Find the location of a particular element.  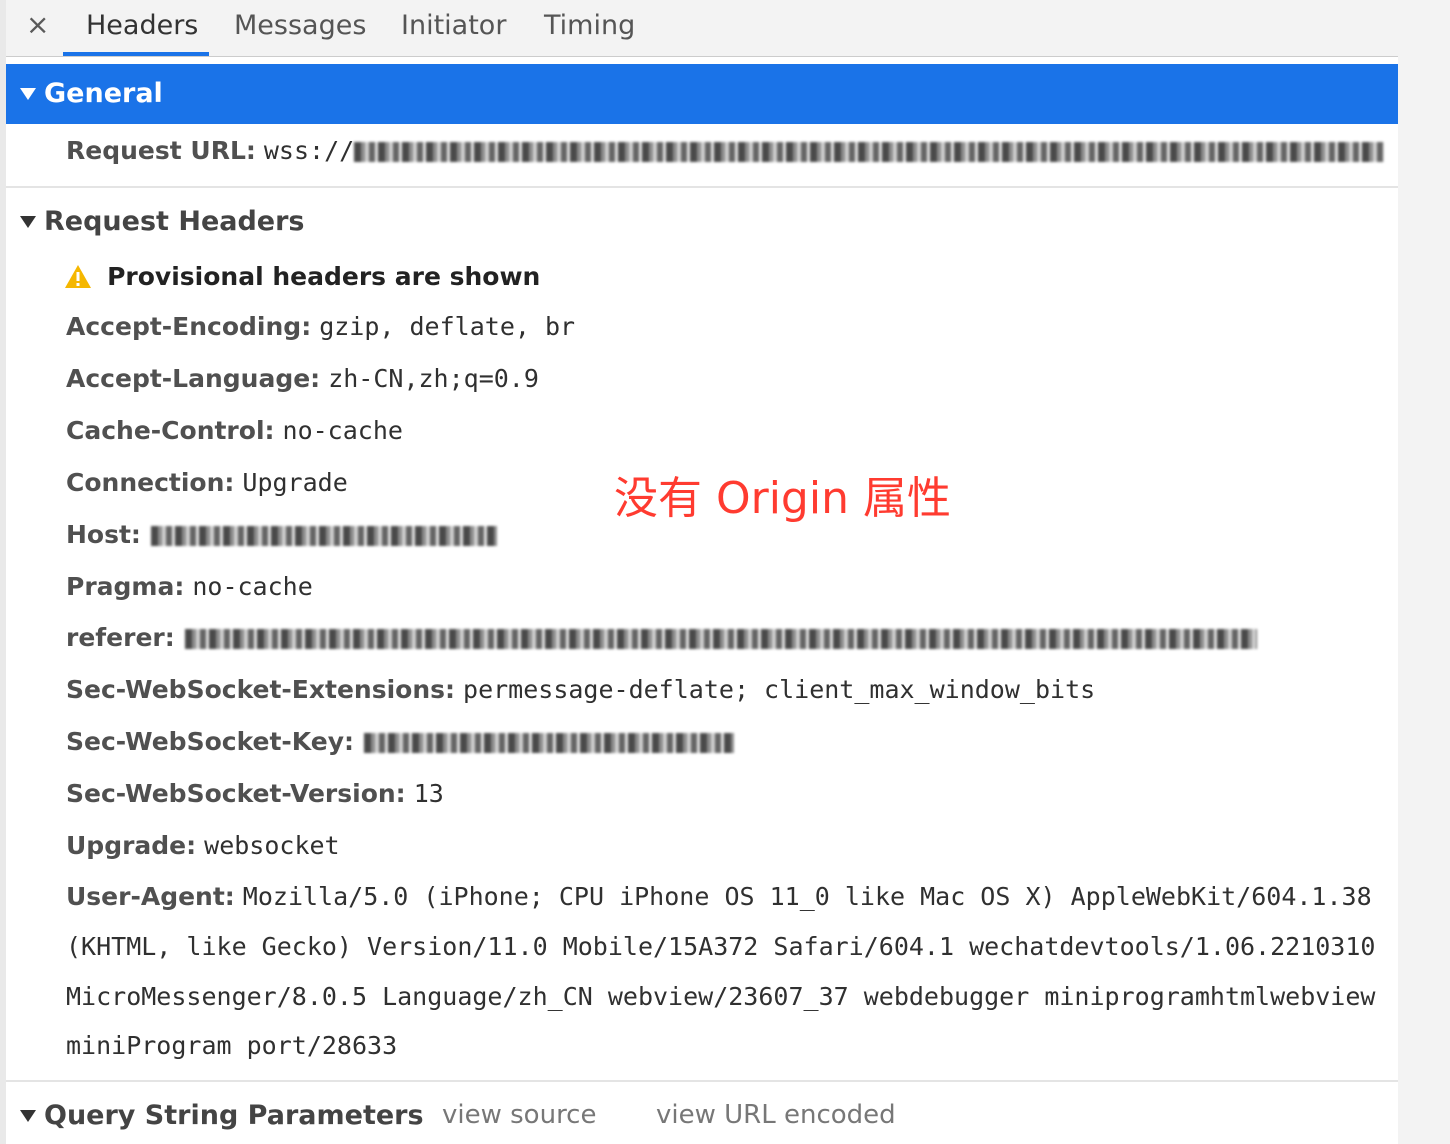

header-row-upgrade: Upgrade: websocket is located at coordinates (203, 845).